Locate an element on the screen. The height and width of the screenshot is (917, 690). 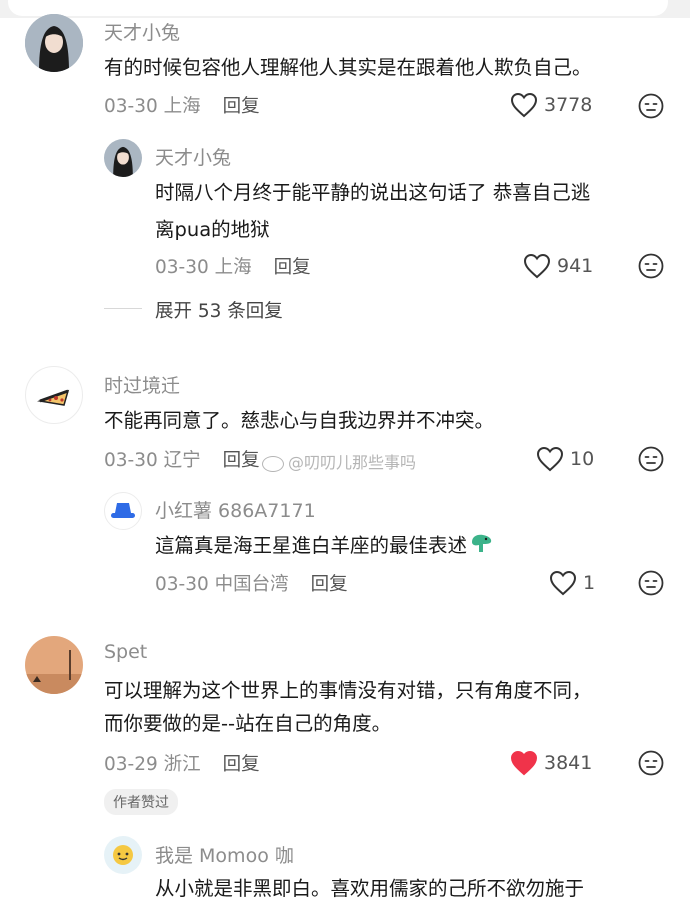
reply-text: 這篇真是海王星進白羊座的最佳表述 is located at coordinates (325, 545).